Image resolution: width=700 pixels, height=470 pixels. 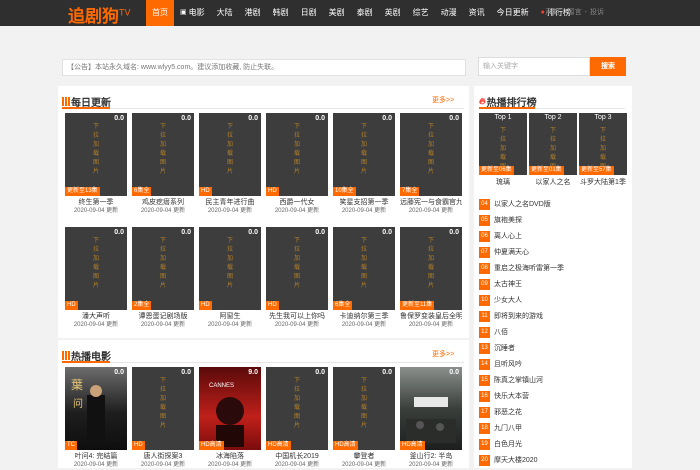 What do you see at coordinates (552, 332) in the screenshot?
I see `rank-list-item: 12 八佰` at bounding box center [552, 332].